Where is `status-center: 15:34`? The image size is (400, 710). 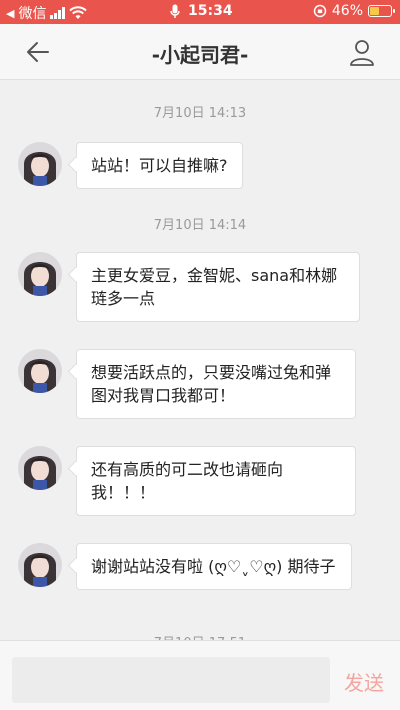 status-center: 15:34 is located at coordinates (201, 11).